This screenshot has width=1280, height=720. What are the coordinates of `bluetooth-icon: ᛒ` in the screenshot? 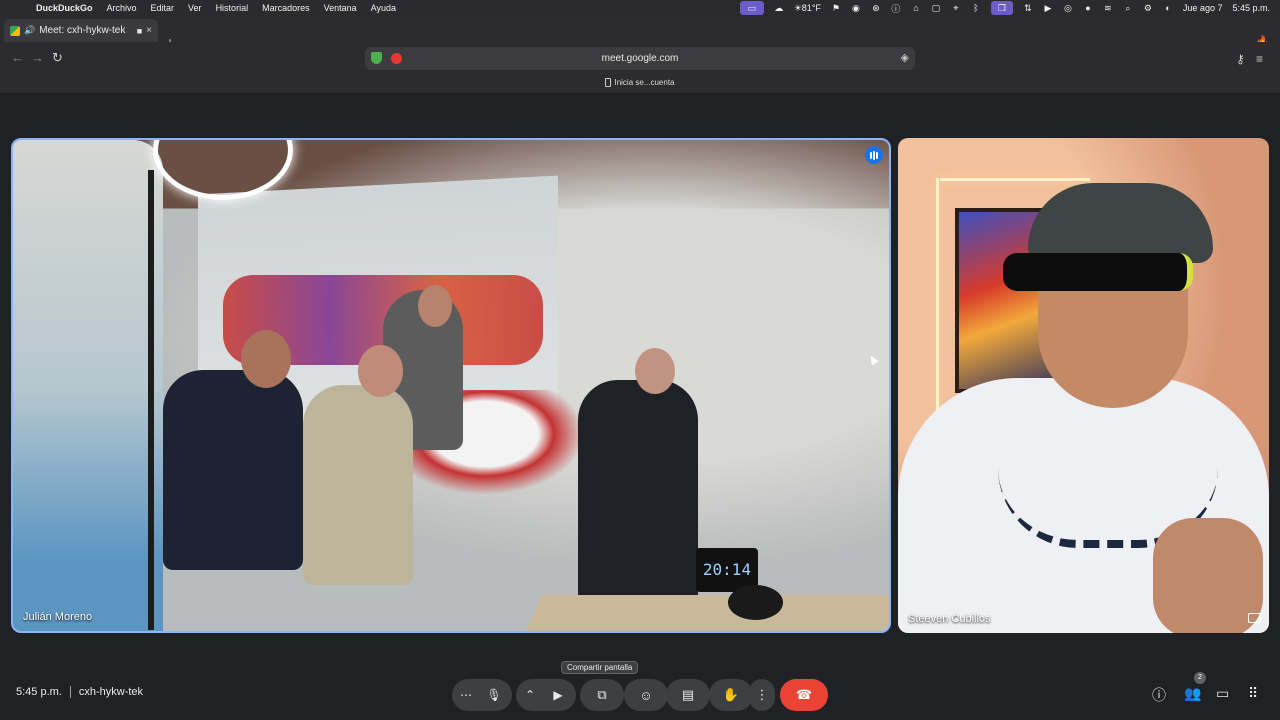 It's located at (976, 8).